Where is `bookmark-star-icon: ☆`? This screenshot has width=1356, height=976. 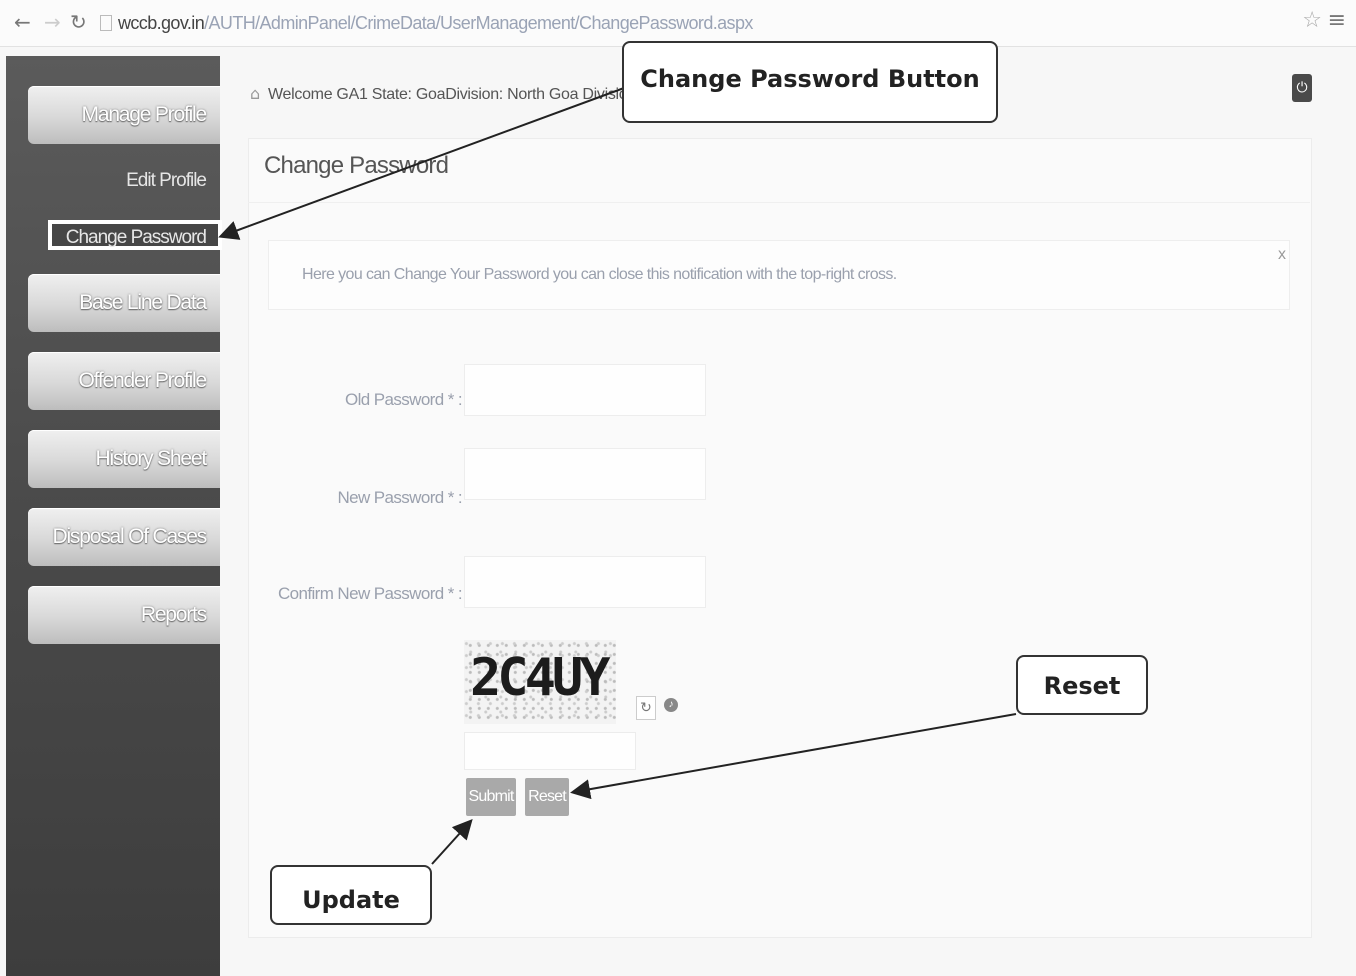
bookmark-star-icon: ☆ is located at coordinates (1312, 20).